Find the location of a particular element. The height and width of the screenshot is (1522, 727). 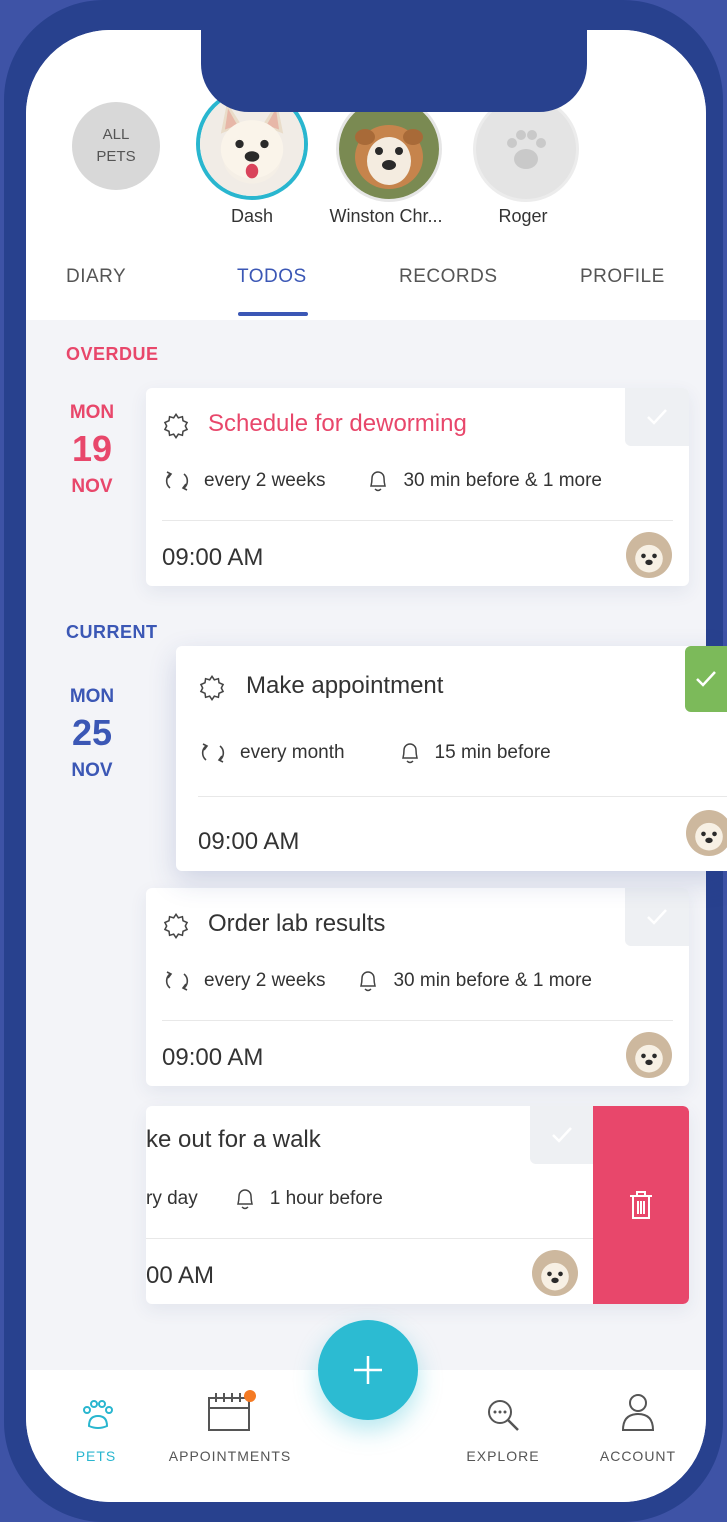

tab-records: RECORDS is located at coordinates (448, 277).